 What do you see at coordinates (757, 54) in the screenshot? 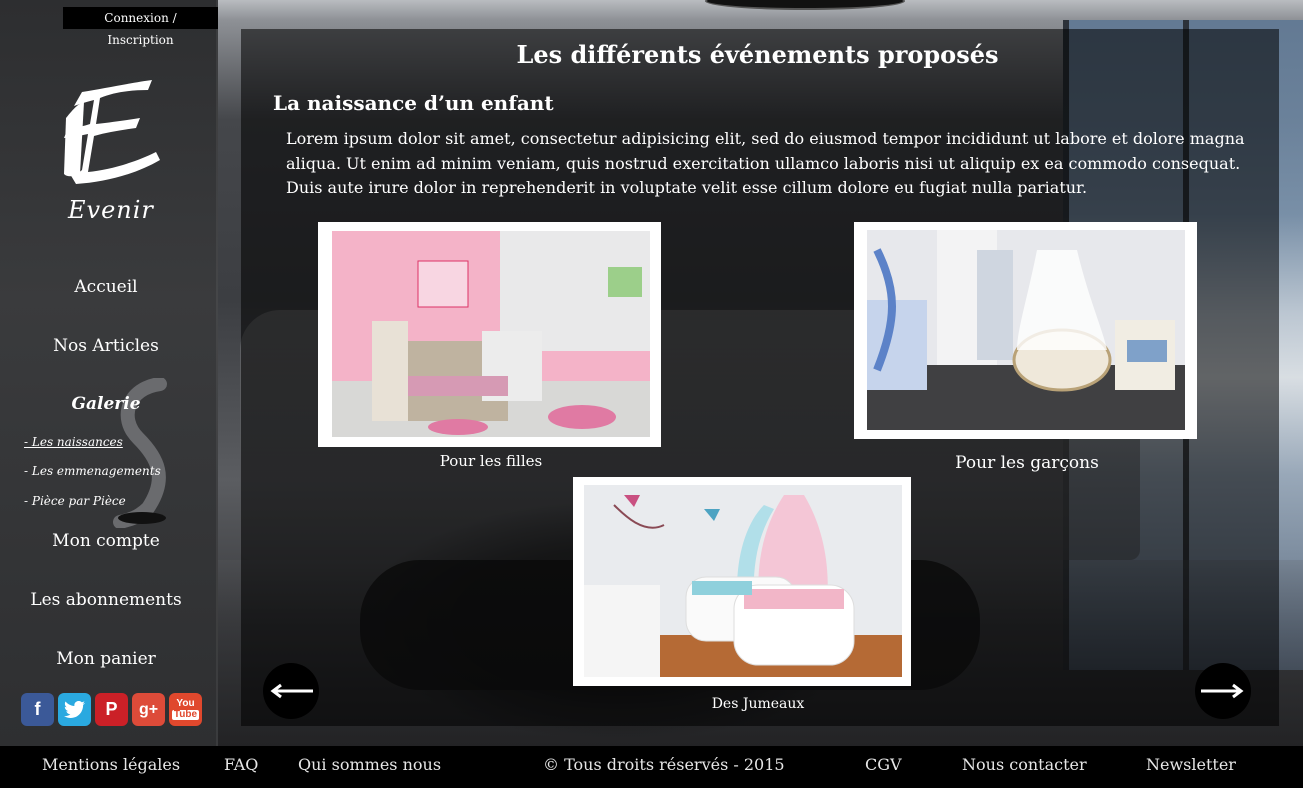
I see `page-title: Les différents événements proposés` at bounding box center [757, 54].